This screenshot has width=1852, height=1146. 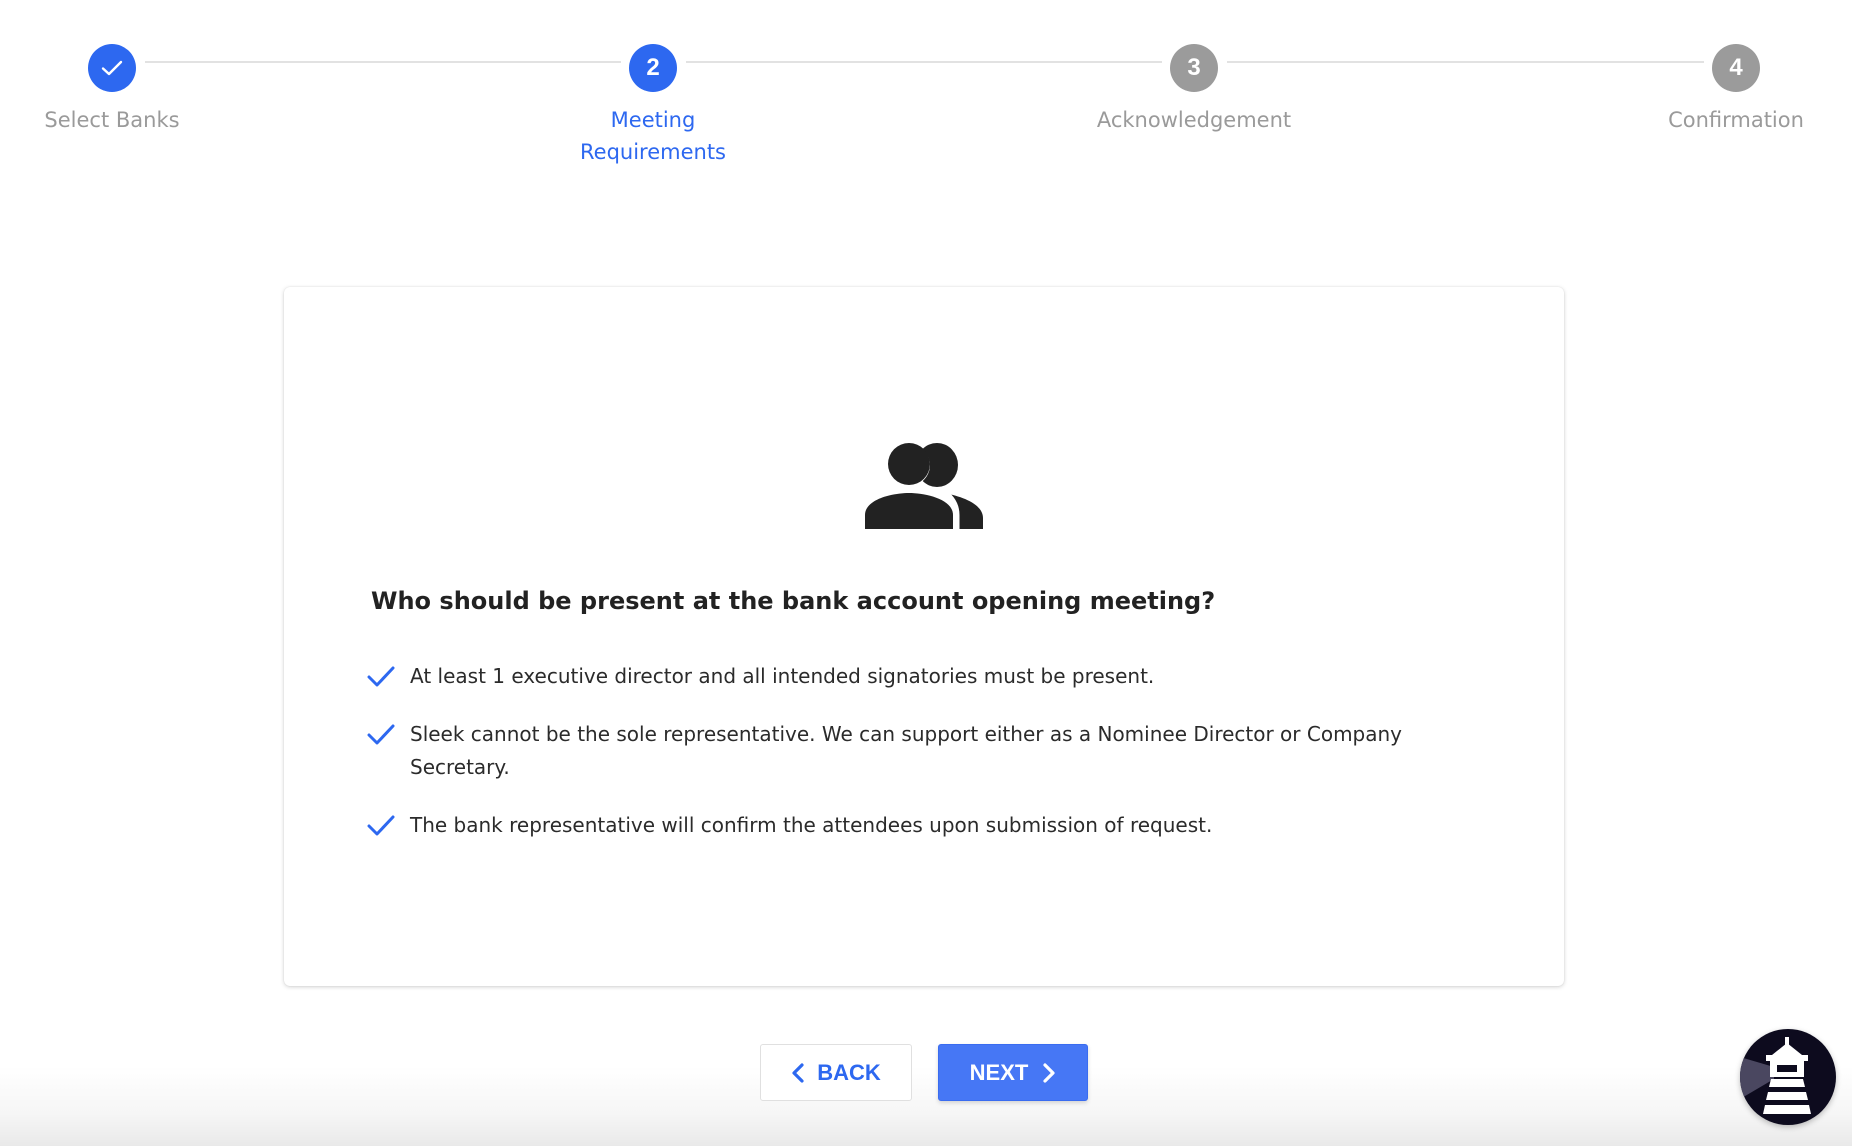 I want to click on next-button-label: NEXT, so click(x=999, y=1072).